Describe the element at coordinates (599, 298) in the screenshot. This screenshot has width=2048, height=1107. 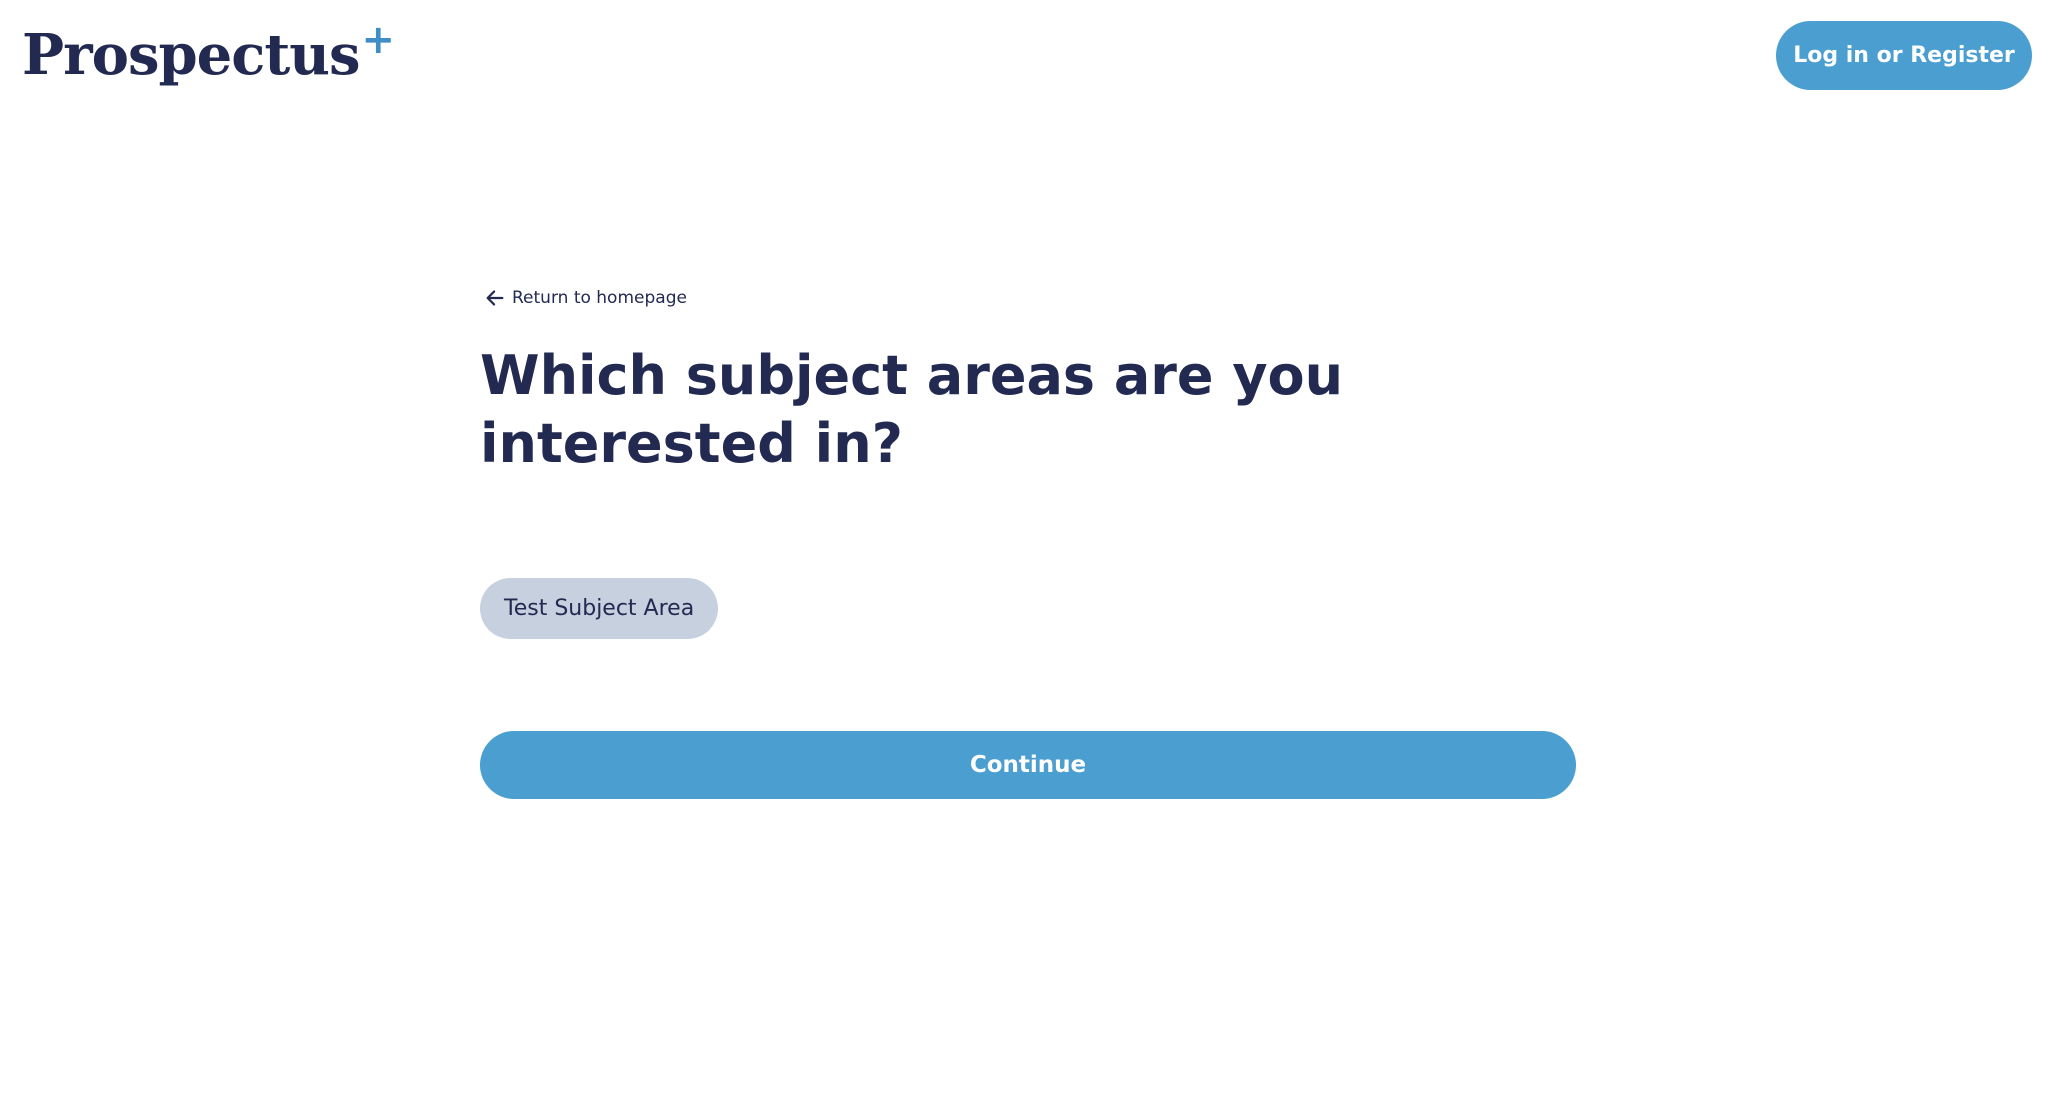
I see `return-to-homepage-label: Return to homepage` at that location.